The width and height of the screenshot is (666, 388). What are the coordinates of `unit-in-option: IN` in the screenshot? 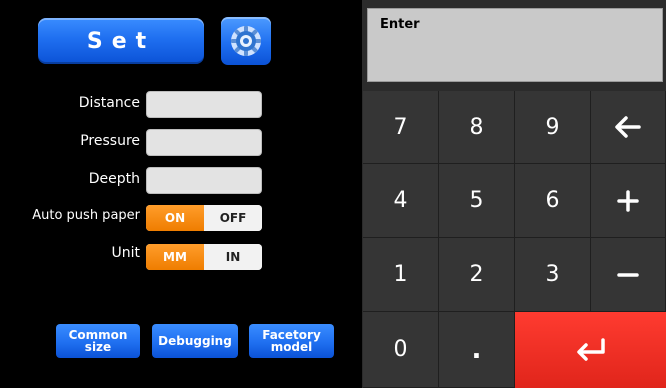 It's located at (233, 257).